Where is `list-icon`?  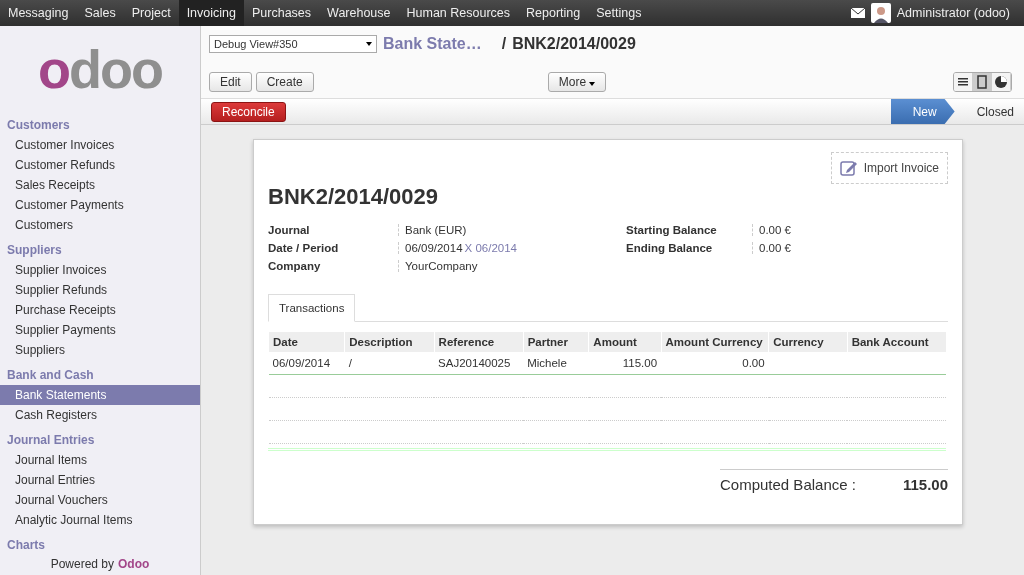 list-icon is located at coordinates (963, 82).